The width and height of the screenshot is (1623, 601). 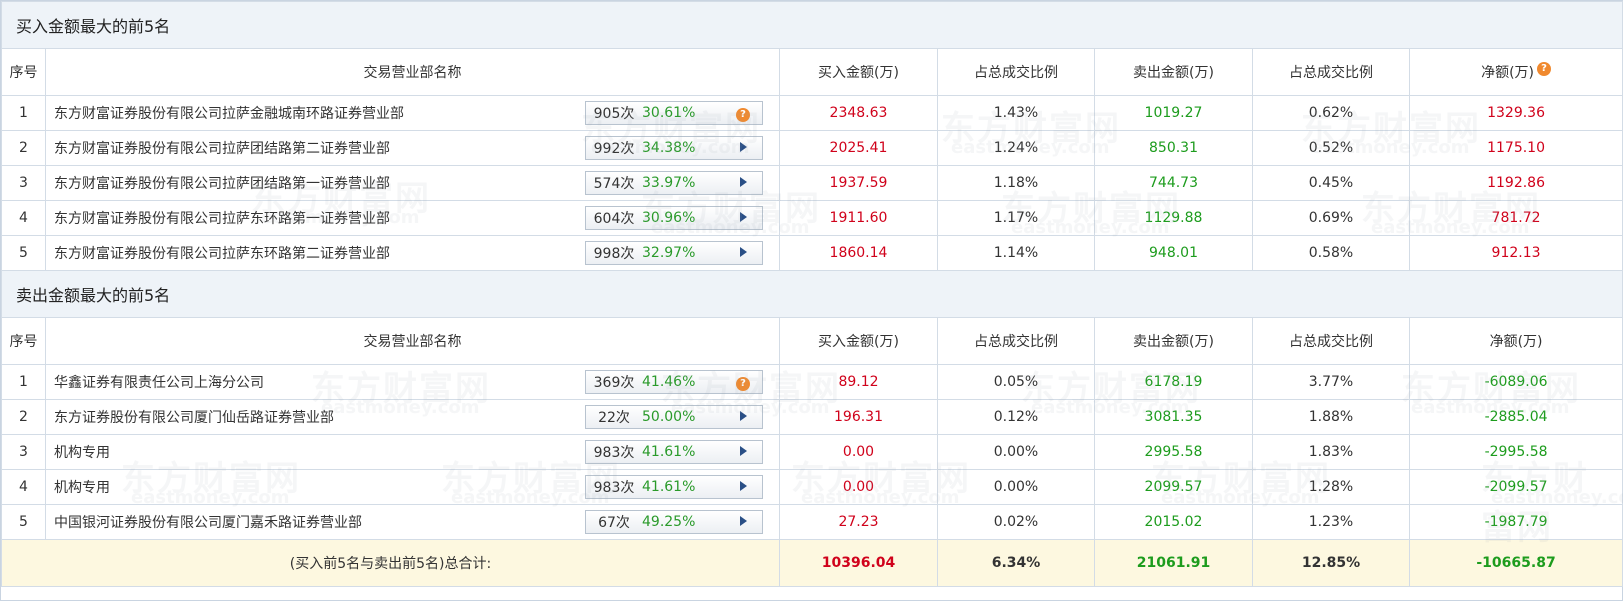 I want to click on buy-amount: 27.23, so click(x=858, y=522).